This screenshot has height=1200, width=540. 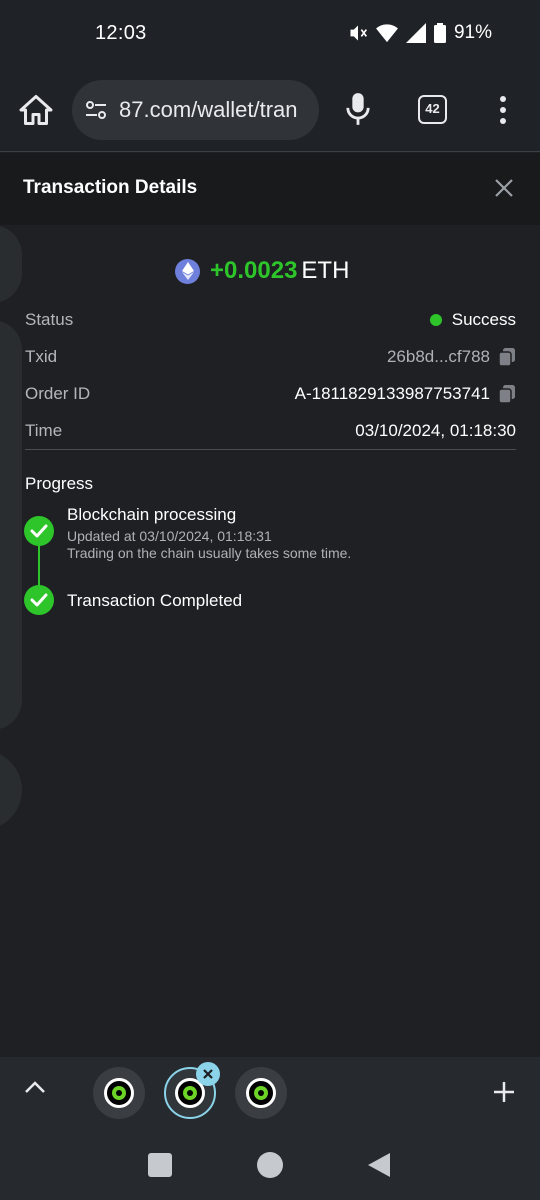 What do you see at coordinates (435, 320) in the screenshot?
I see `status-dot` at bounding box center [435, 320].